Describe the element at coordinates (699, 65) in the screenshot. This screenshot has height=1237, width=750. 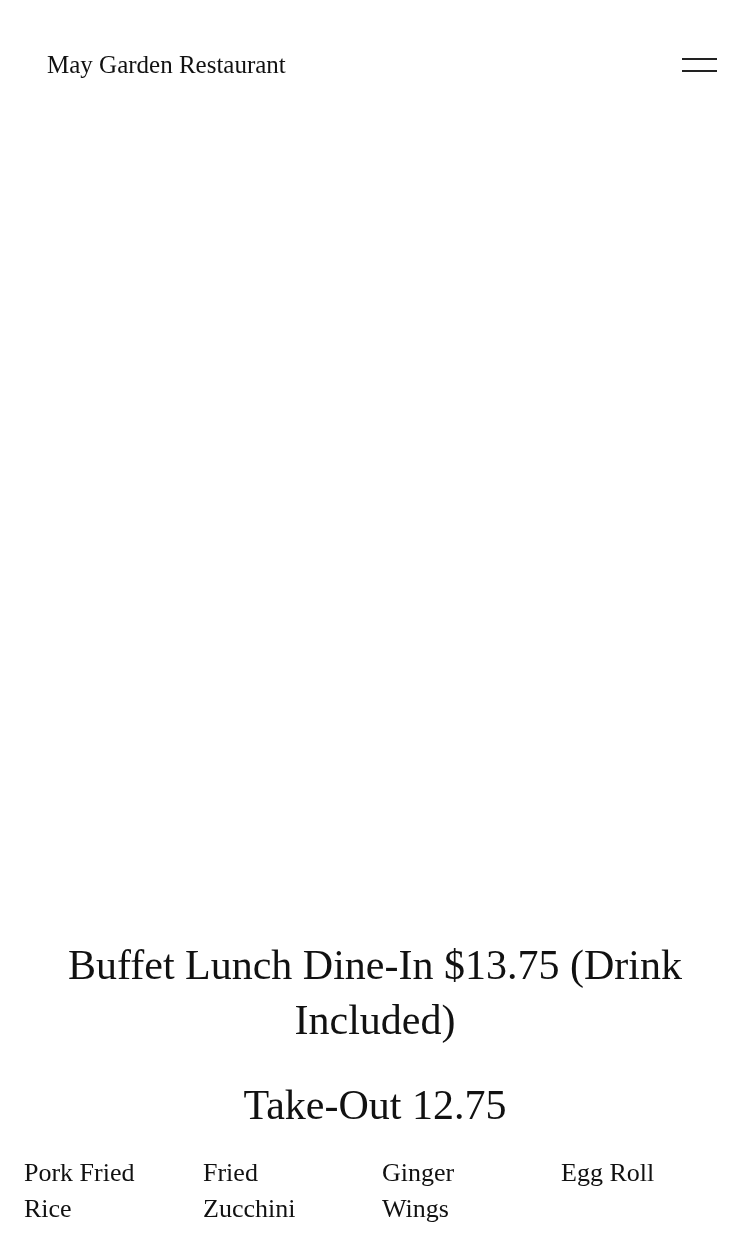
I see `menu-icon` at that location.